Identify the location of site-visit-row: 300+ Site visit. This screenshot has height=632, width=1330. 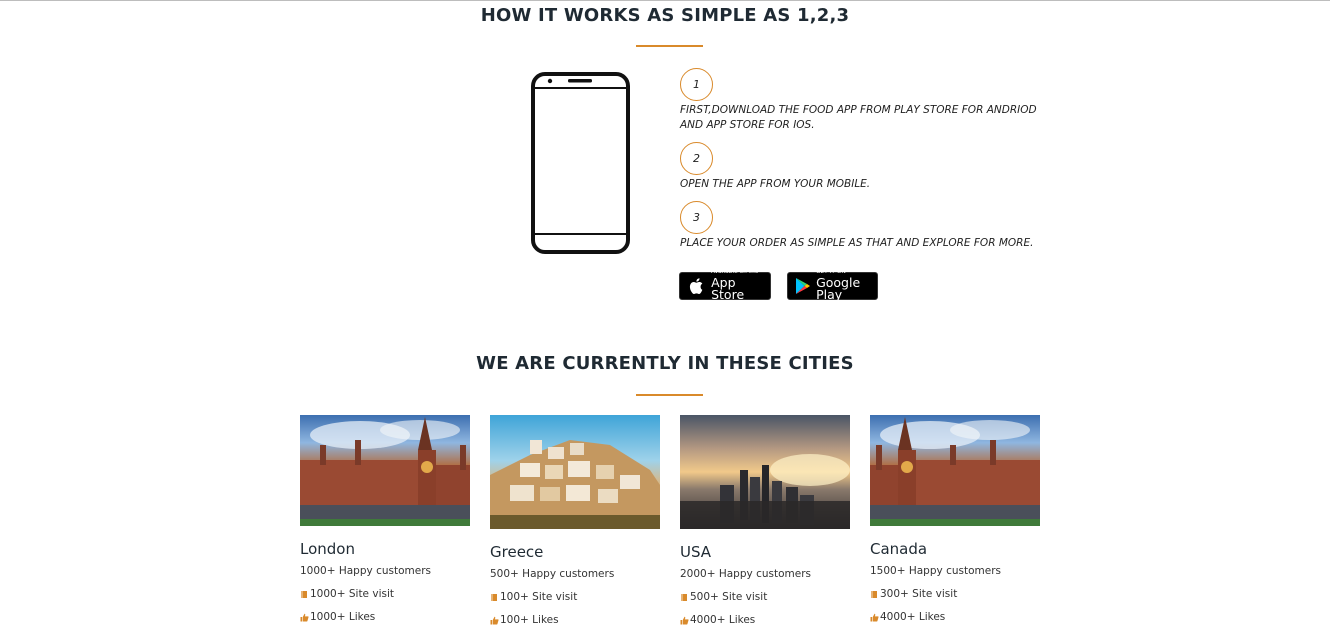
(955, 594).